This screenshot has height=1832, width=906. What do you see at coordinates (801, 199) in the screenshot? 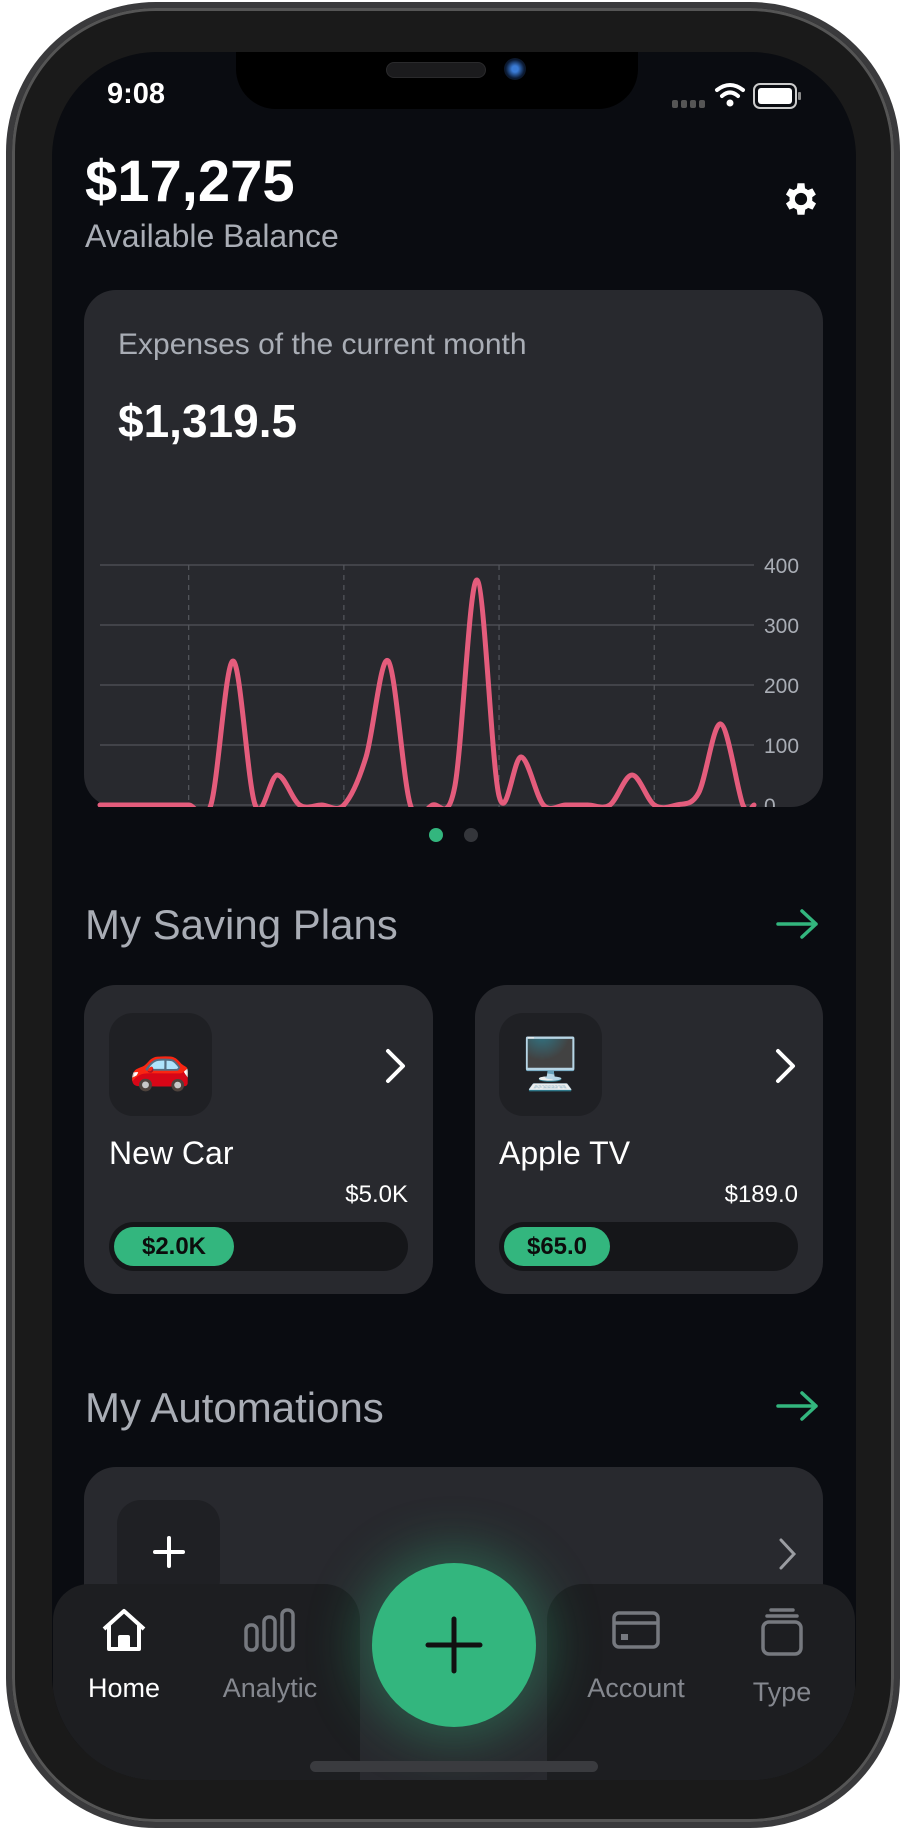
I see `gear-icon` at bounding box center [801, 199].